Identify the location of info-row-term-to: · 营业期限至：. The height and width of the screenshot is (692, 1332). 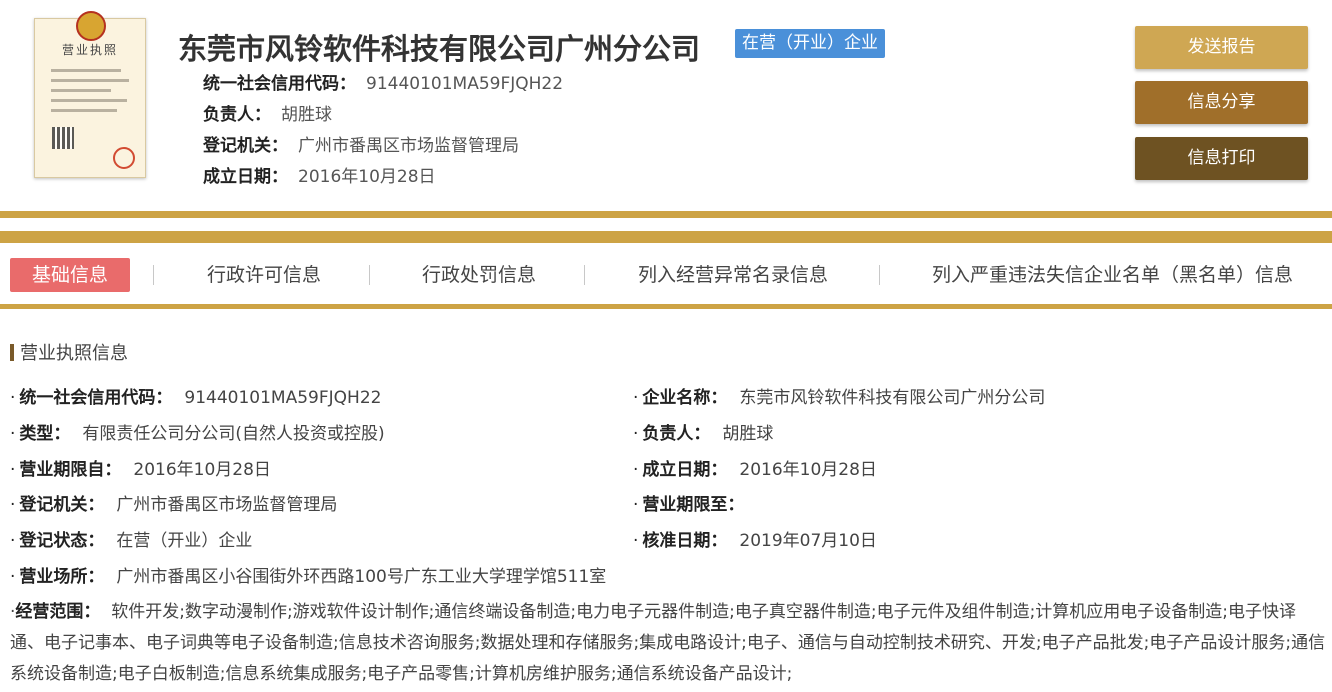
(694, 502).